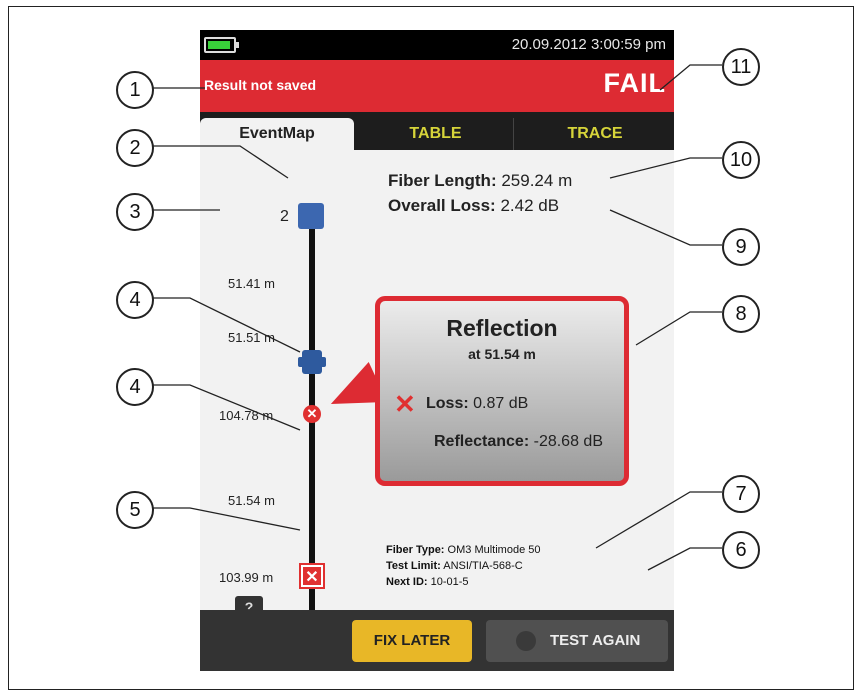 The width and height of the screenshot is (862, 694). Describe the element at coordinates (502, 354) in the screenshot. I see `popup-subtitle: at 51.54 m` at that location.